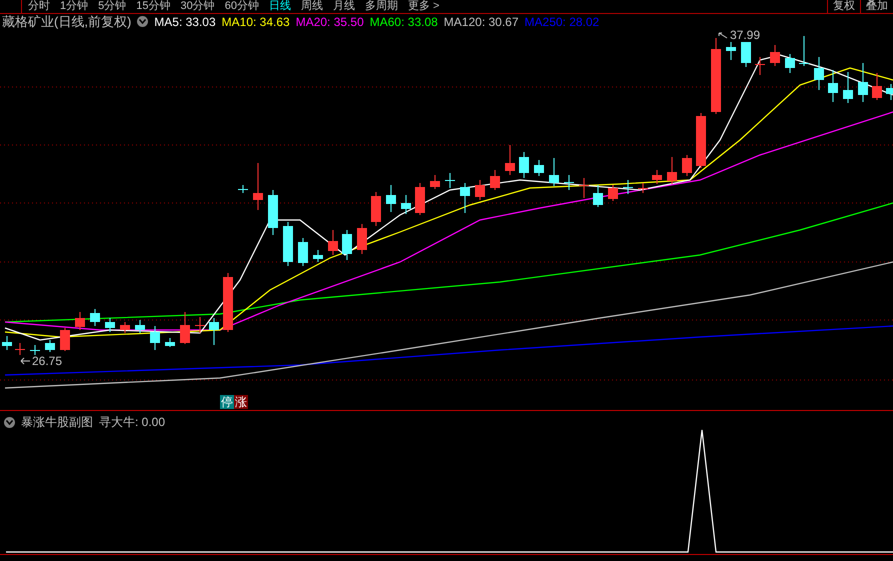 The height and width of the screenshot is (561, 893). What do you see at coordinates (67, 21) in the screenshot?
I see `stock-title: 藏格矿业(日线,前复权)` at bounding box center [67, 21].